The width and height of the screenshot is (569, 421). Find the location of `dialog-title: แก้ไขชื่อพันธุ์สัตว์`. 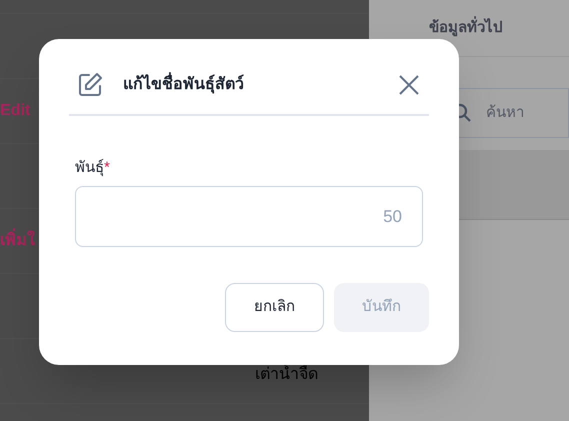

dialog-title: แก้ไขชื่อพันธุ์สัตว์ is located at coordinates (183, 84).